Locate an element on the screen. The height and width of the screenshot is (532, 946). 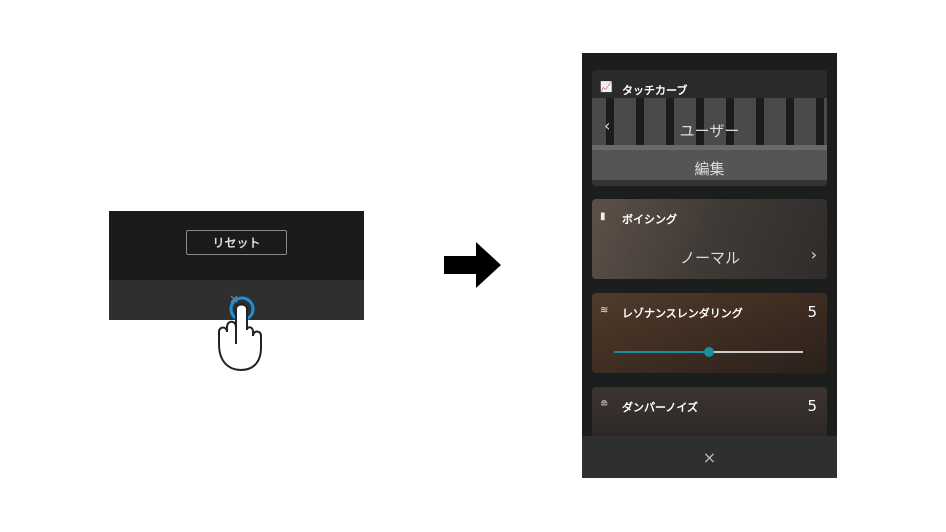
hammer-icon: ▮ is located at coordinates (603, 216).